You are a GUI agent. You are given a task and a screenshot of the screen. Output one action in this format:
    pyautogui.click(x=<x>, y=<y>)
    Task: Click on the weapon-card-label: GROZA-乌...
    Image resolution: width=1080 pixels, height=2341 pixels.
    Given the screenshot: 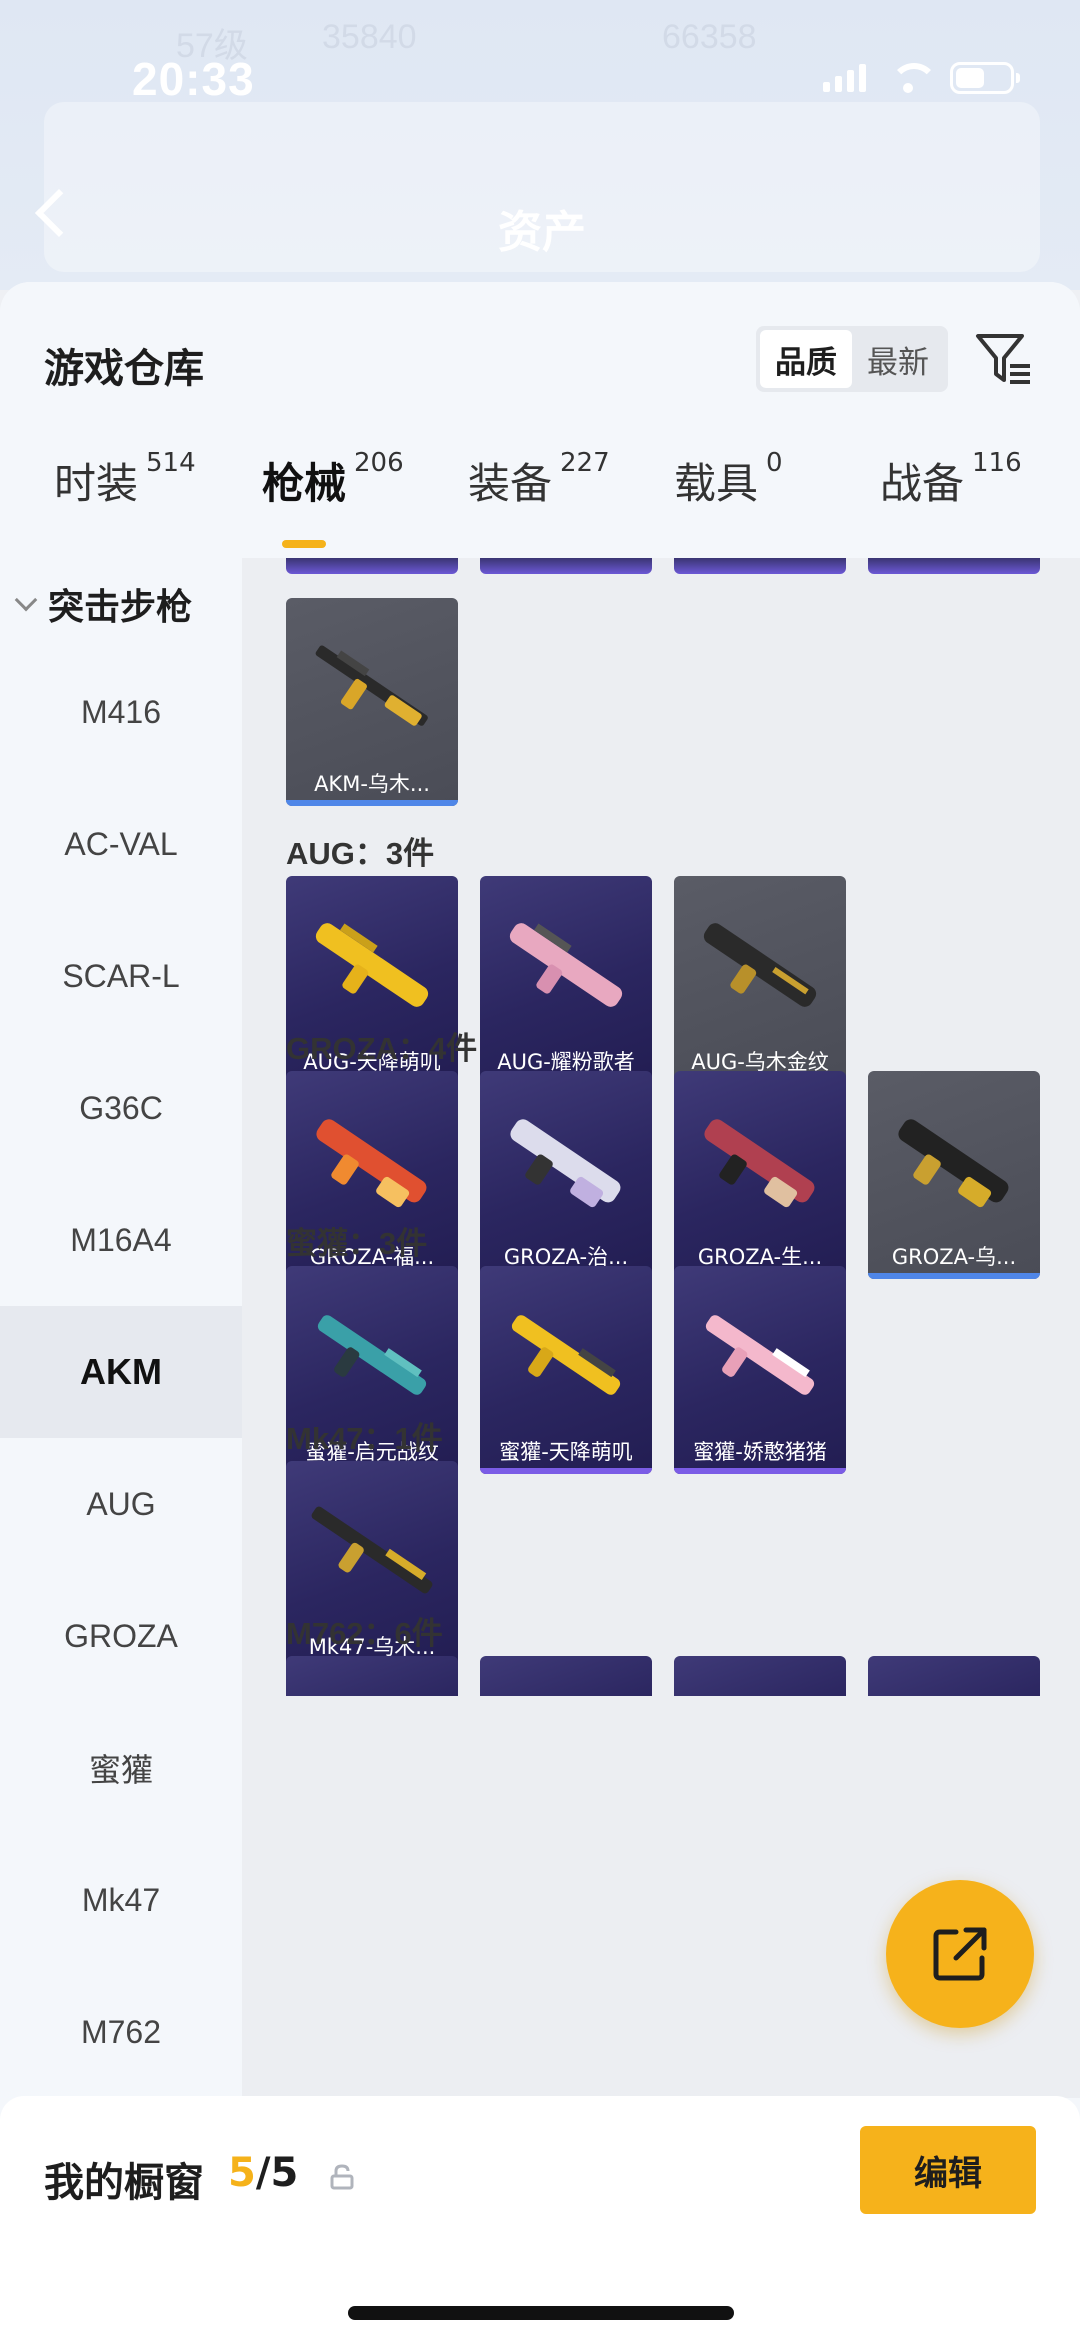 What is the action you would take?
    pyautogui.click(x=954, y=1257)
    